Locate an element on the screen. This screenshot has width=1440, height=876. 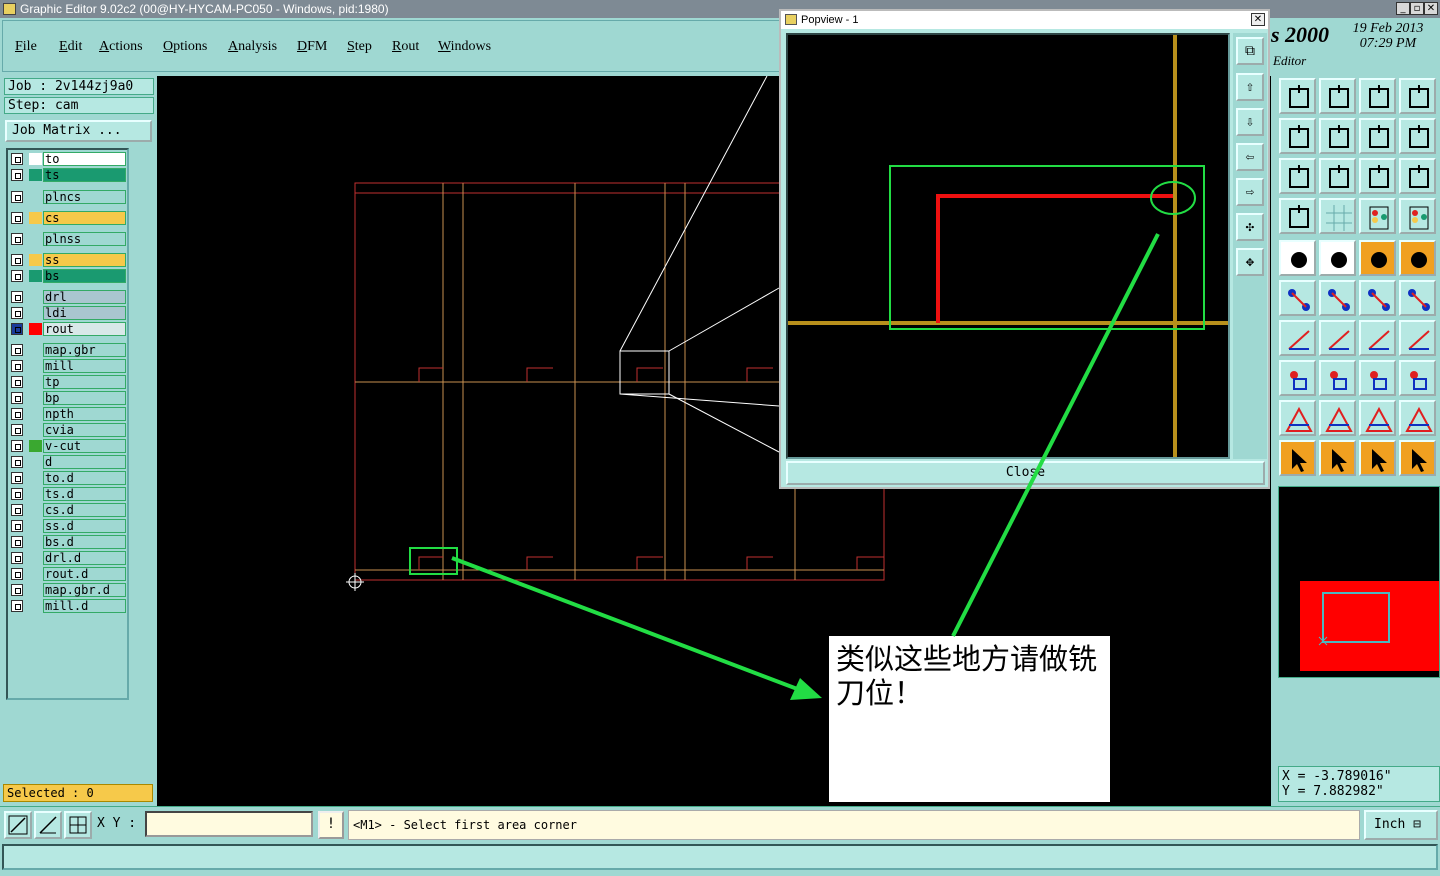
layer-name: ts.d is located at coordinates (84, 494).